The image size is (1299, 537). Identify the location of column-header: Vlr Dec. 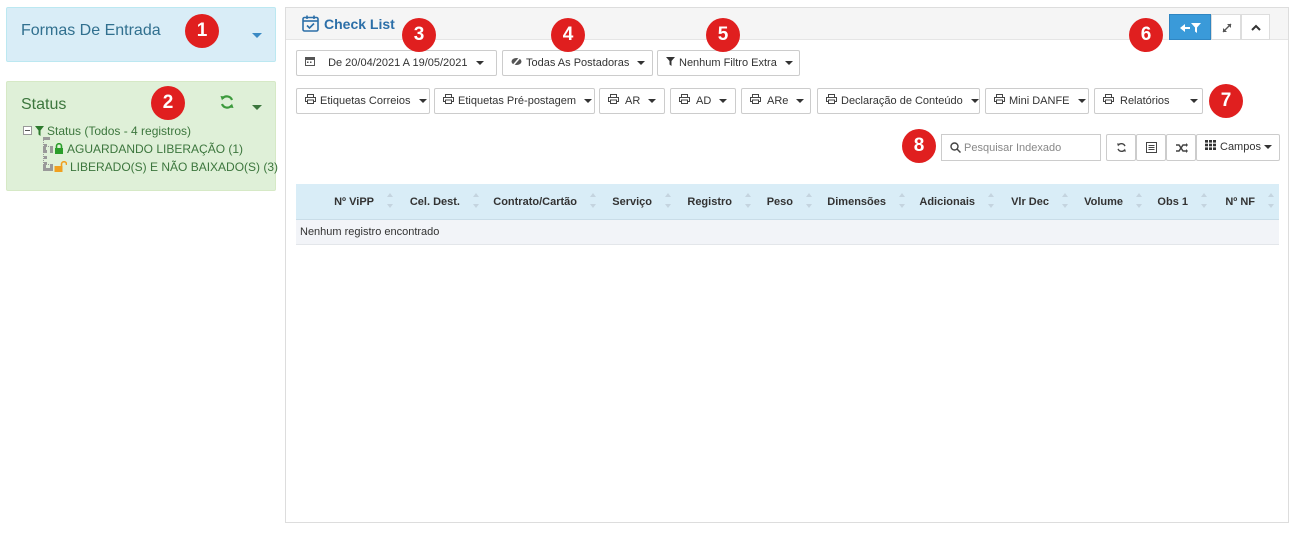
(1021, 202).